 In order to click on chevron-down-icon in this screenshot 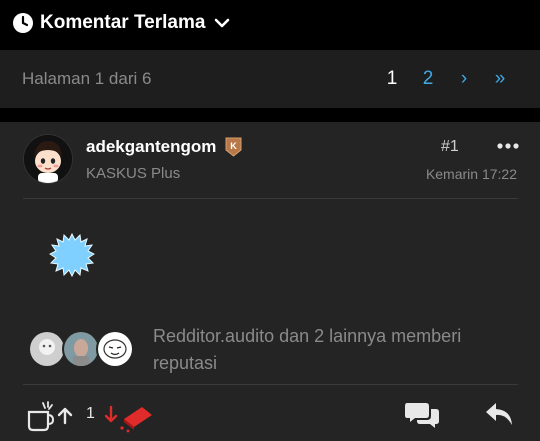, I will do `click(222, 23)`.